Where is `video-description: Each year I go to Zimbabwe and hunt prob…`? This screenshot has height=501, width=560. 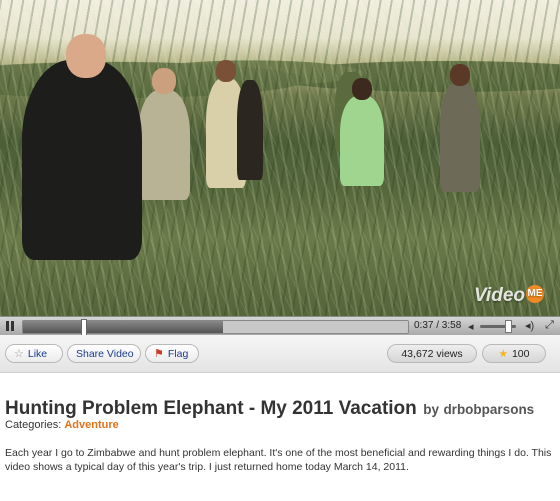 video-description: Each year I go to Zimbabwe and hunt prob… is located at coordinates (278, 460).